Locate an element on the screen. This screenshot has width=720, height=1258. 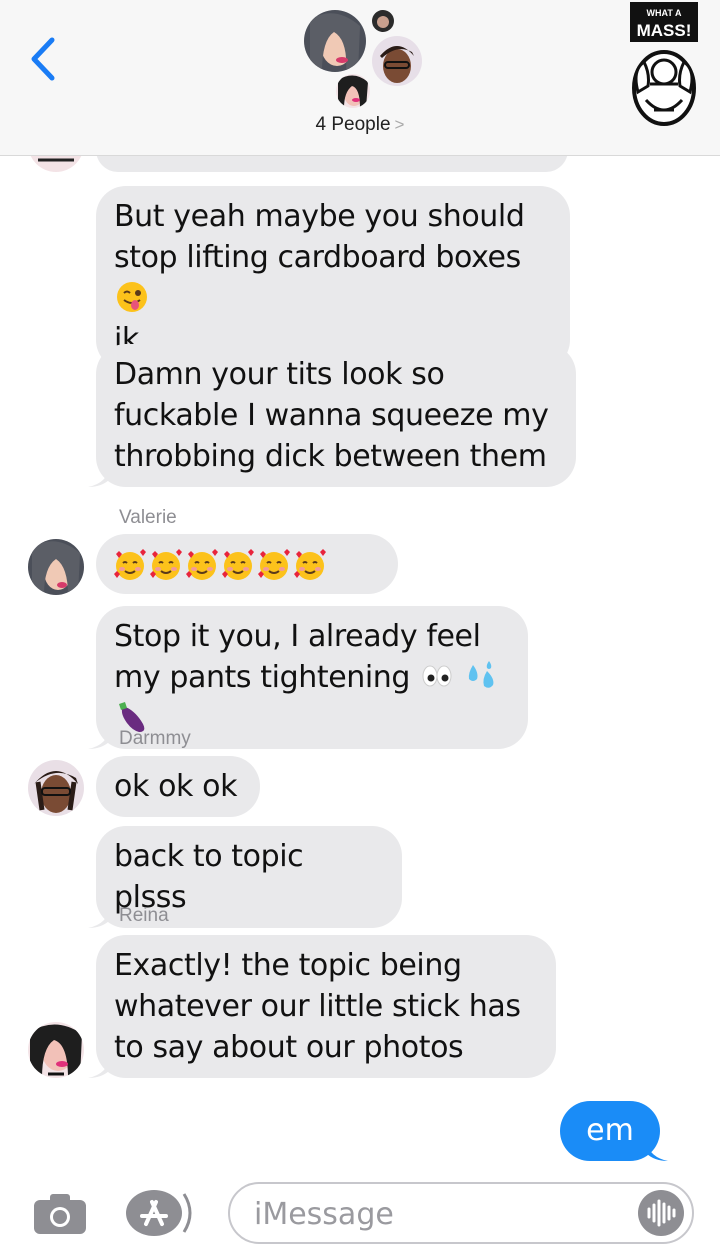
message-bubble: ok ok ok is located at coordinates (178, 786).